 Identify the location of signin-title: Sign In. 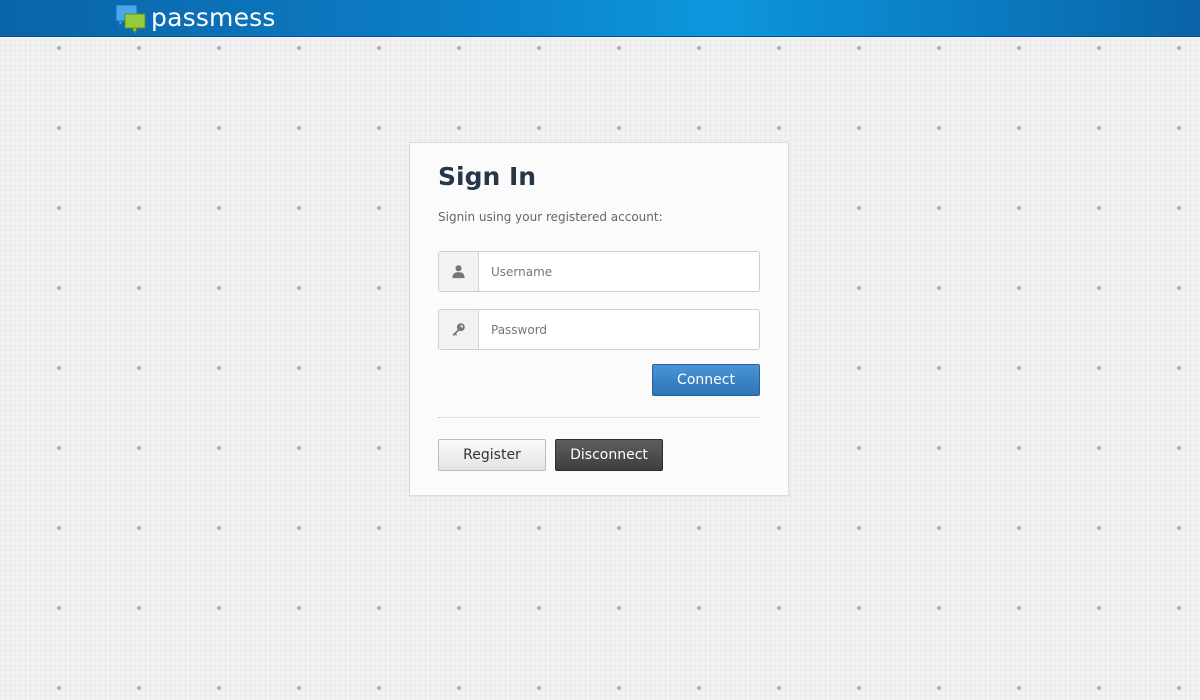
(487, 176).